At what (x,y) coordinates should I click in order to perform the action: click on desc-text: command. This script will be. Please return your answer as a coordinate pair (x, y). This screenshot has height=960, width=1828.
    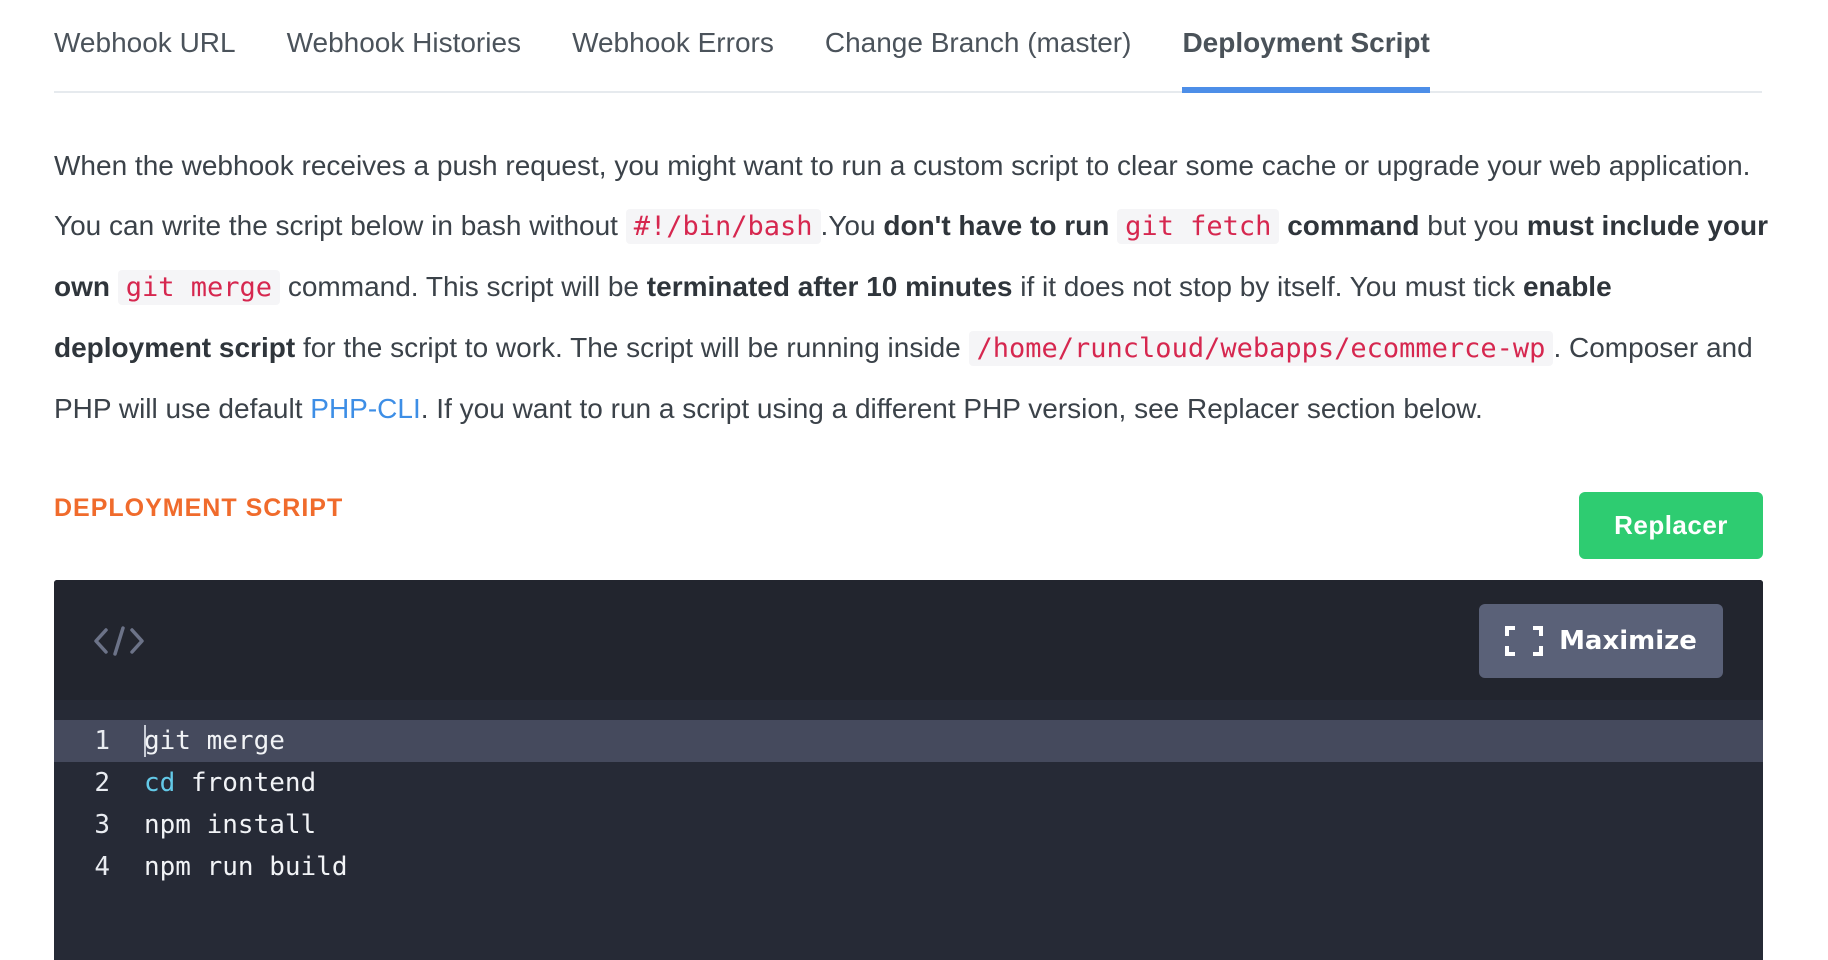
    Looking at the image, I should click on (463, 286).